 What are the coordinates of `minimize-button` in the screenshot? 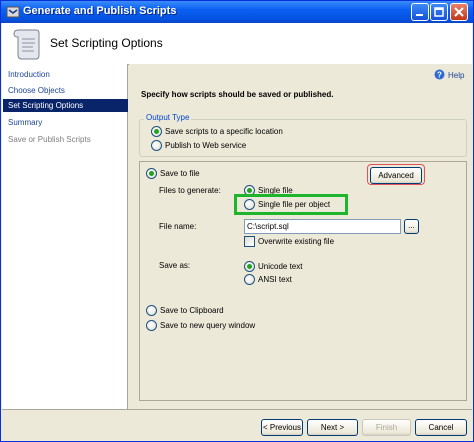 It's located at (420, 12).